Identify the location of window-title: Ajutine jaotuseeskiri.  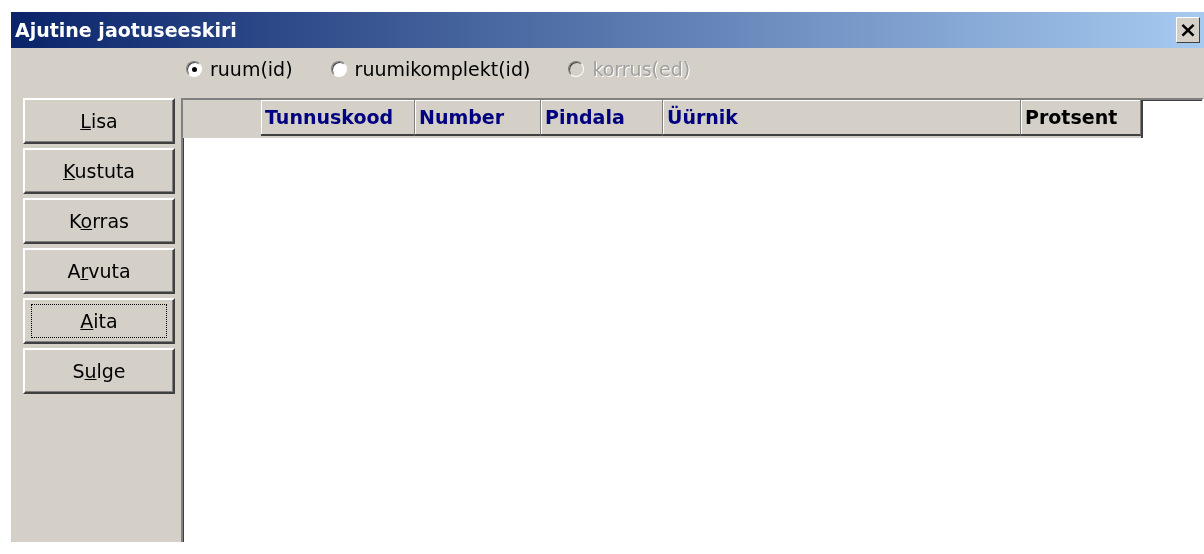
(126, 30).